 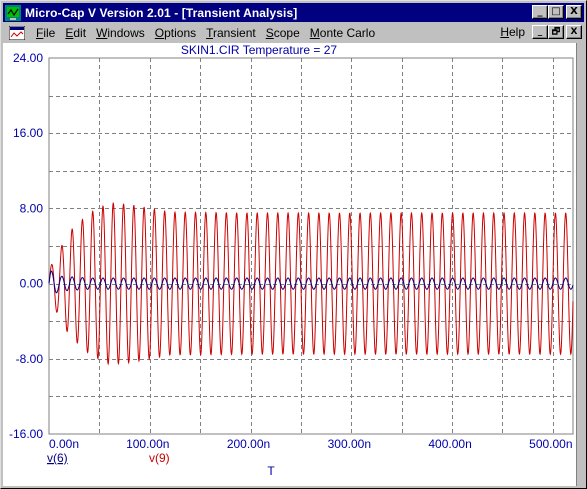 I want to click on x-tick-label: 400.00n, so click(x=449, y=444).